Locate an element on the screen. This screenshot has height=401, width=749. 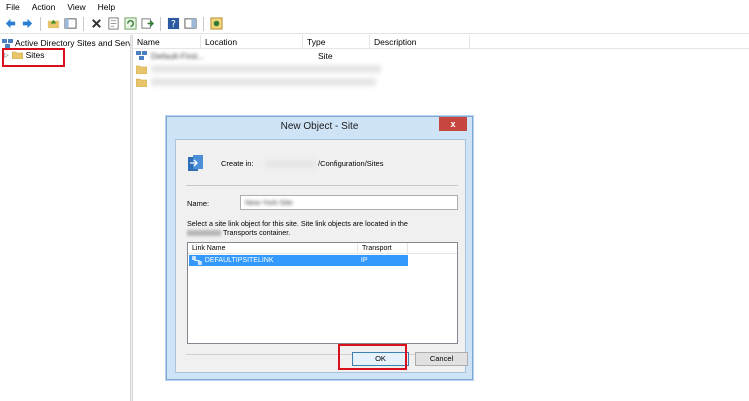
list-row: Default-First... Site is located at coordinates (233, 56).